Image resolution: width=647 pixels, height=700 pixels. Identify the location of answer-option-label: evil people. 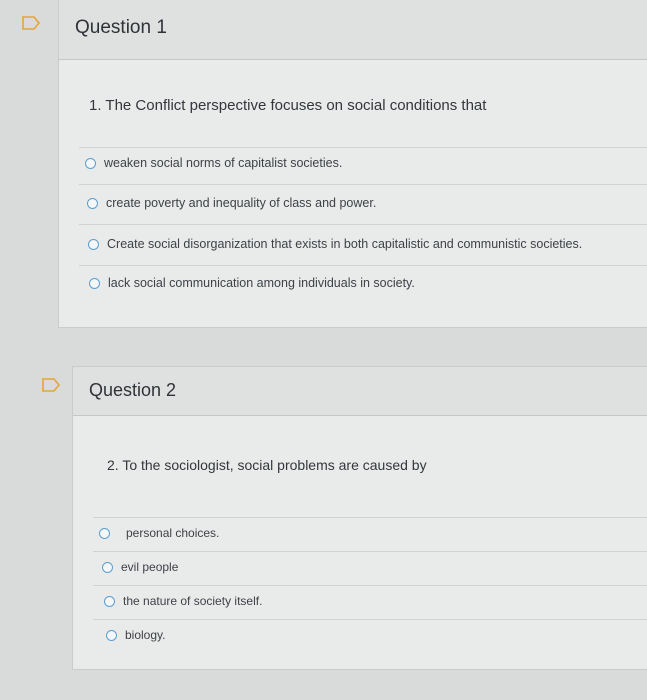
(150, 567).